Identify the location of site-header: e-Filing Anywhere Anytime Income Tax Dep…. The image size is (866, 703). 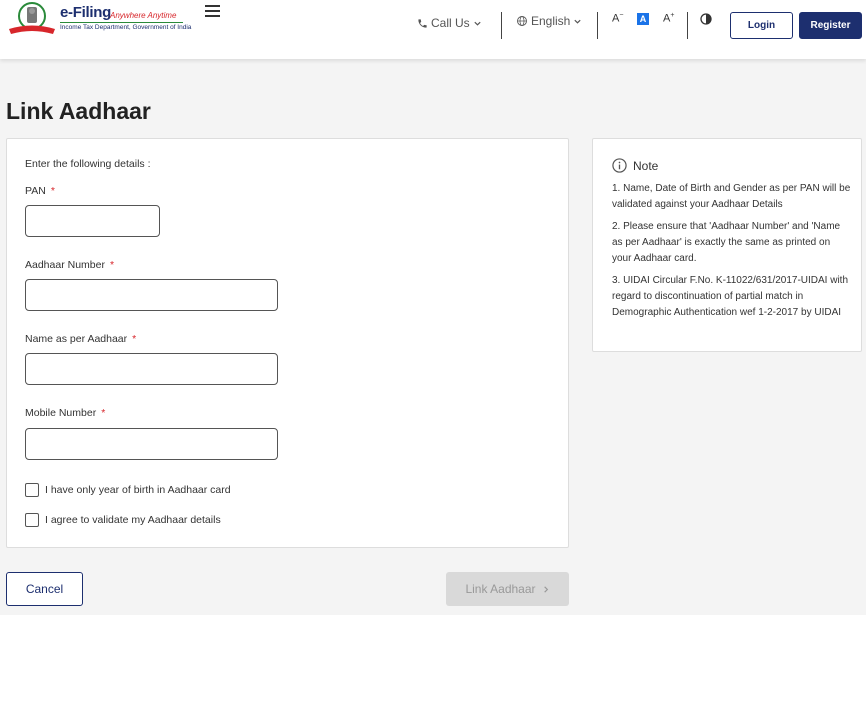
(433, 29).